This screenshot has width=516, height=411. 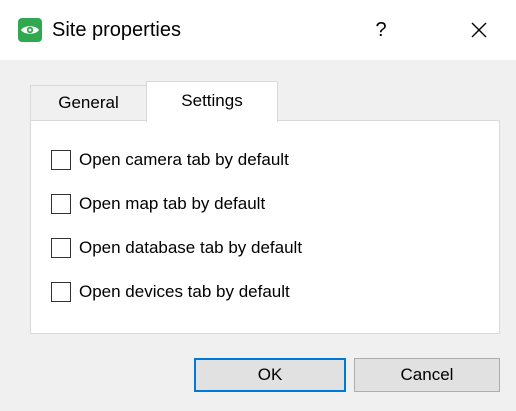 What do you see at coordinates (61, 248) in the screenshot?
I see `open-database-tab-checkbox` at bounding box center [61, 248].